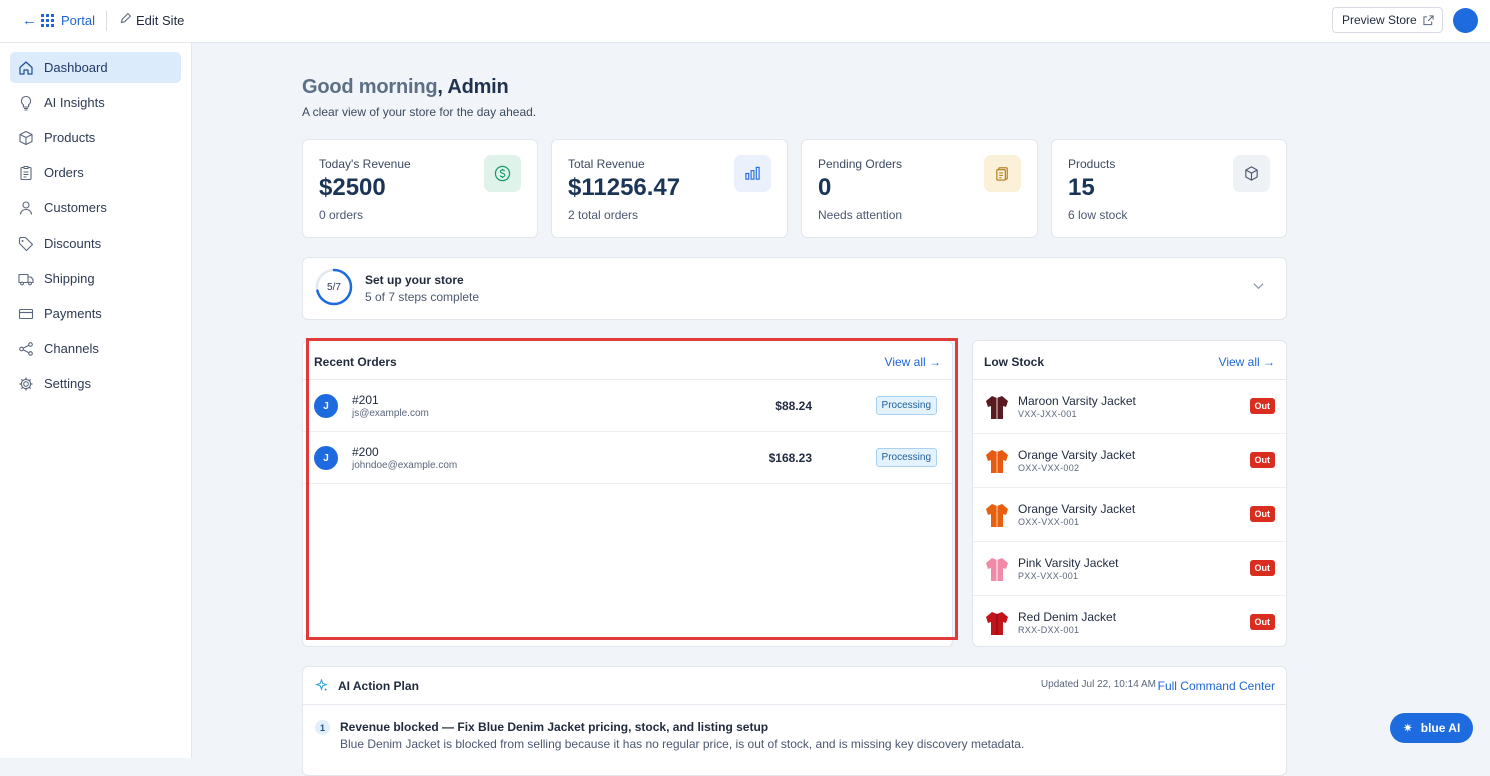 Image resolution: width=1490 pixels, height=776 pixels. I want to click on sidebar-item-orders: Orders, so click(95, 172).